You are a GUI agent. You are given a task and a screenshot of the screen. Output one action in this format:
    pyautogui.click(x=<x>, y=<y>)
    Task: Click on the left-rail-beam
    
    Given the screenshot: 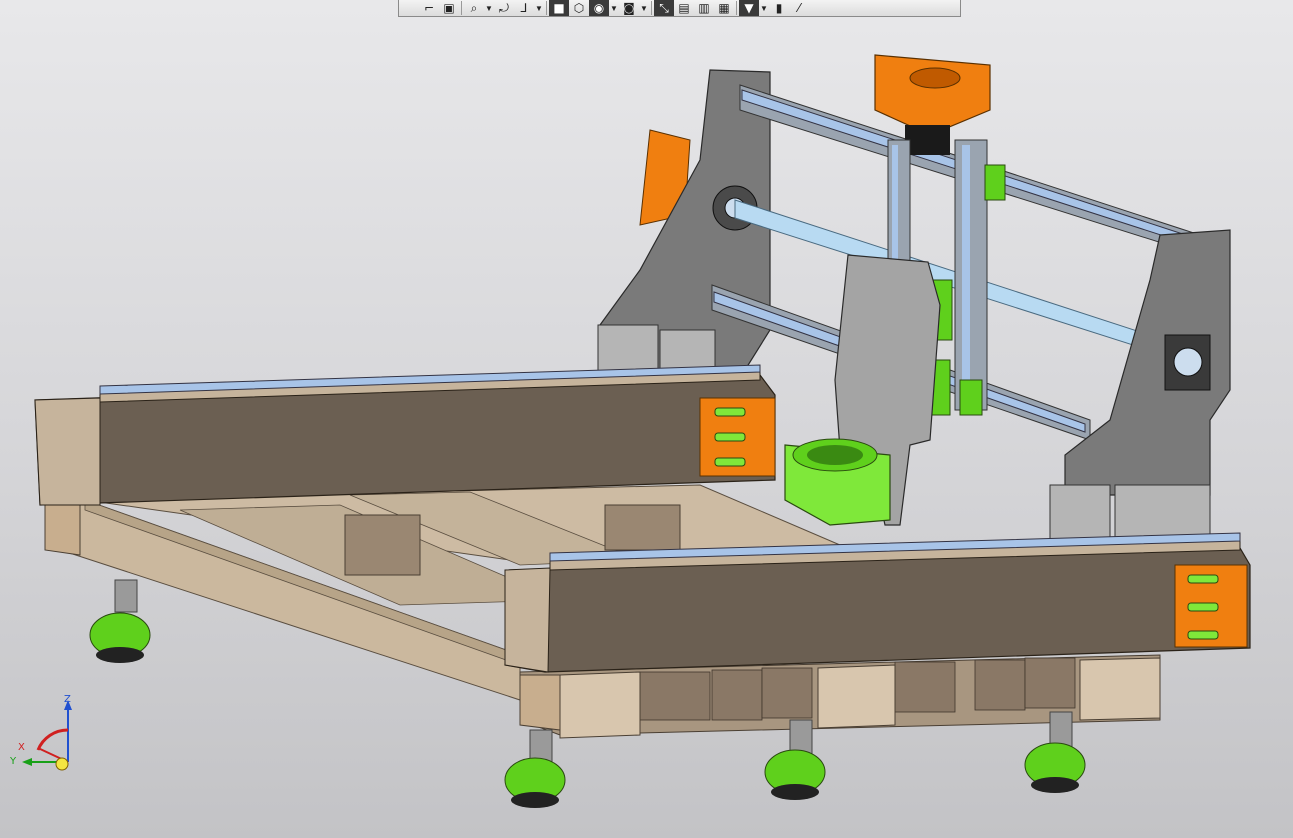 What is the action you would take?
    pyautogui.click(x=405, y=435)
    